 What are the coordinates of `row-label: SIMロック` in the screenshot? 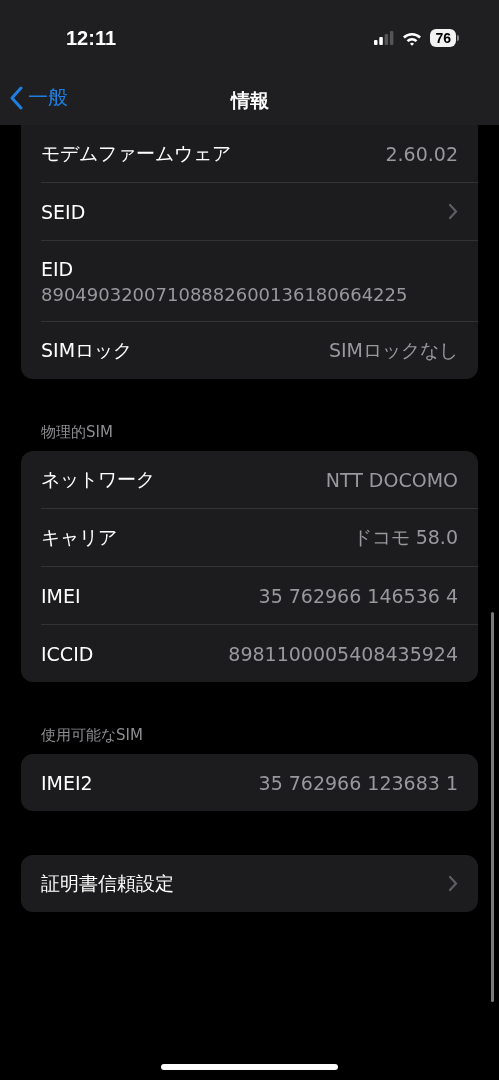 It's located at (87, 350).